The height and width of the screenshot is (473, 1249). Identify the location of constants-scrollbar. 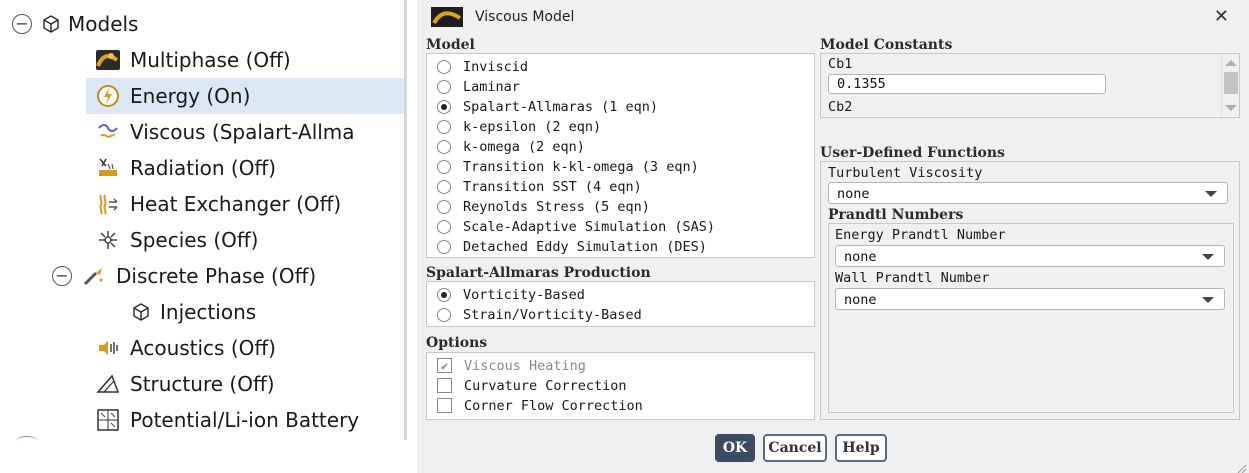
(1230, 85).